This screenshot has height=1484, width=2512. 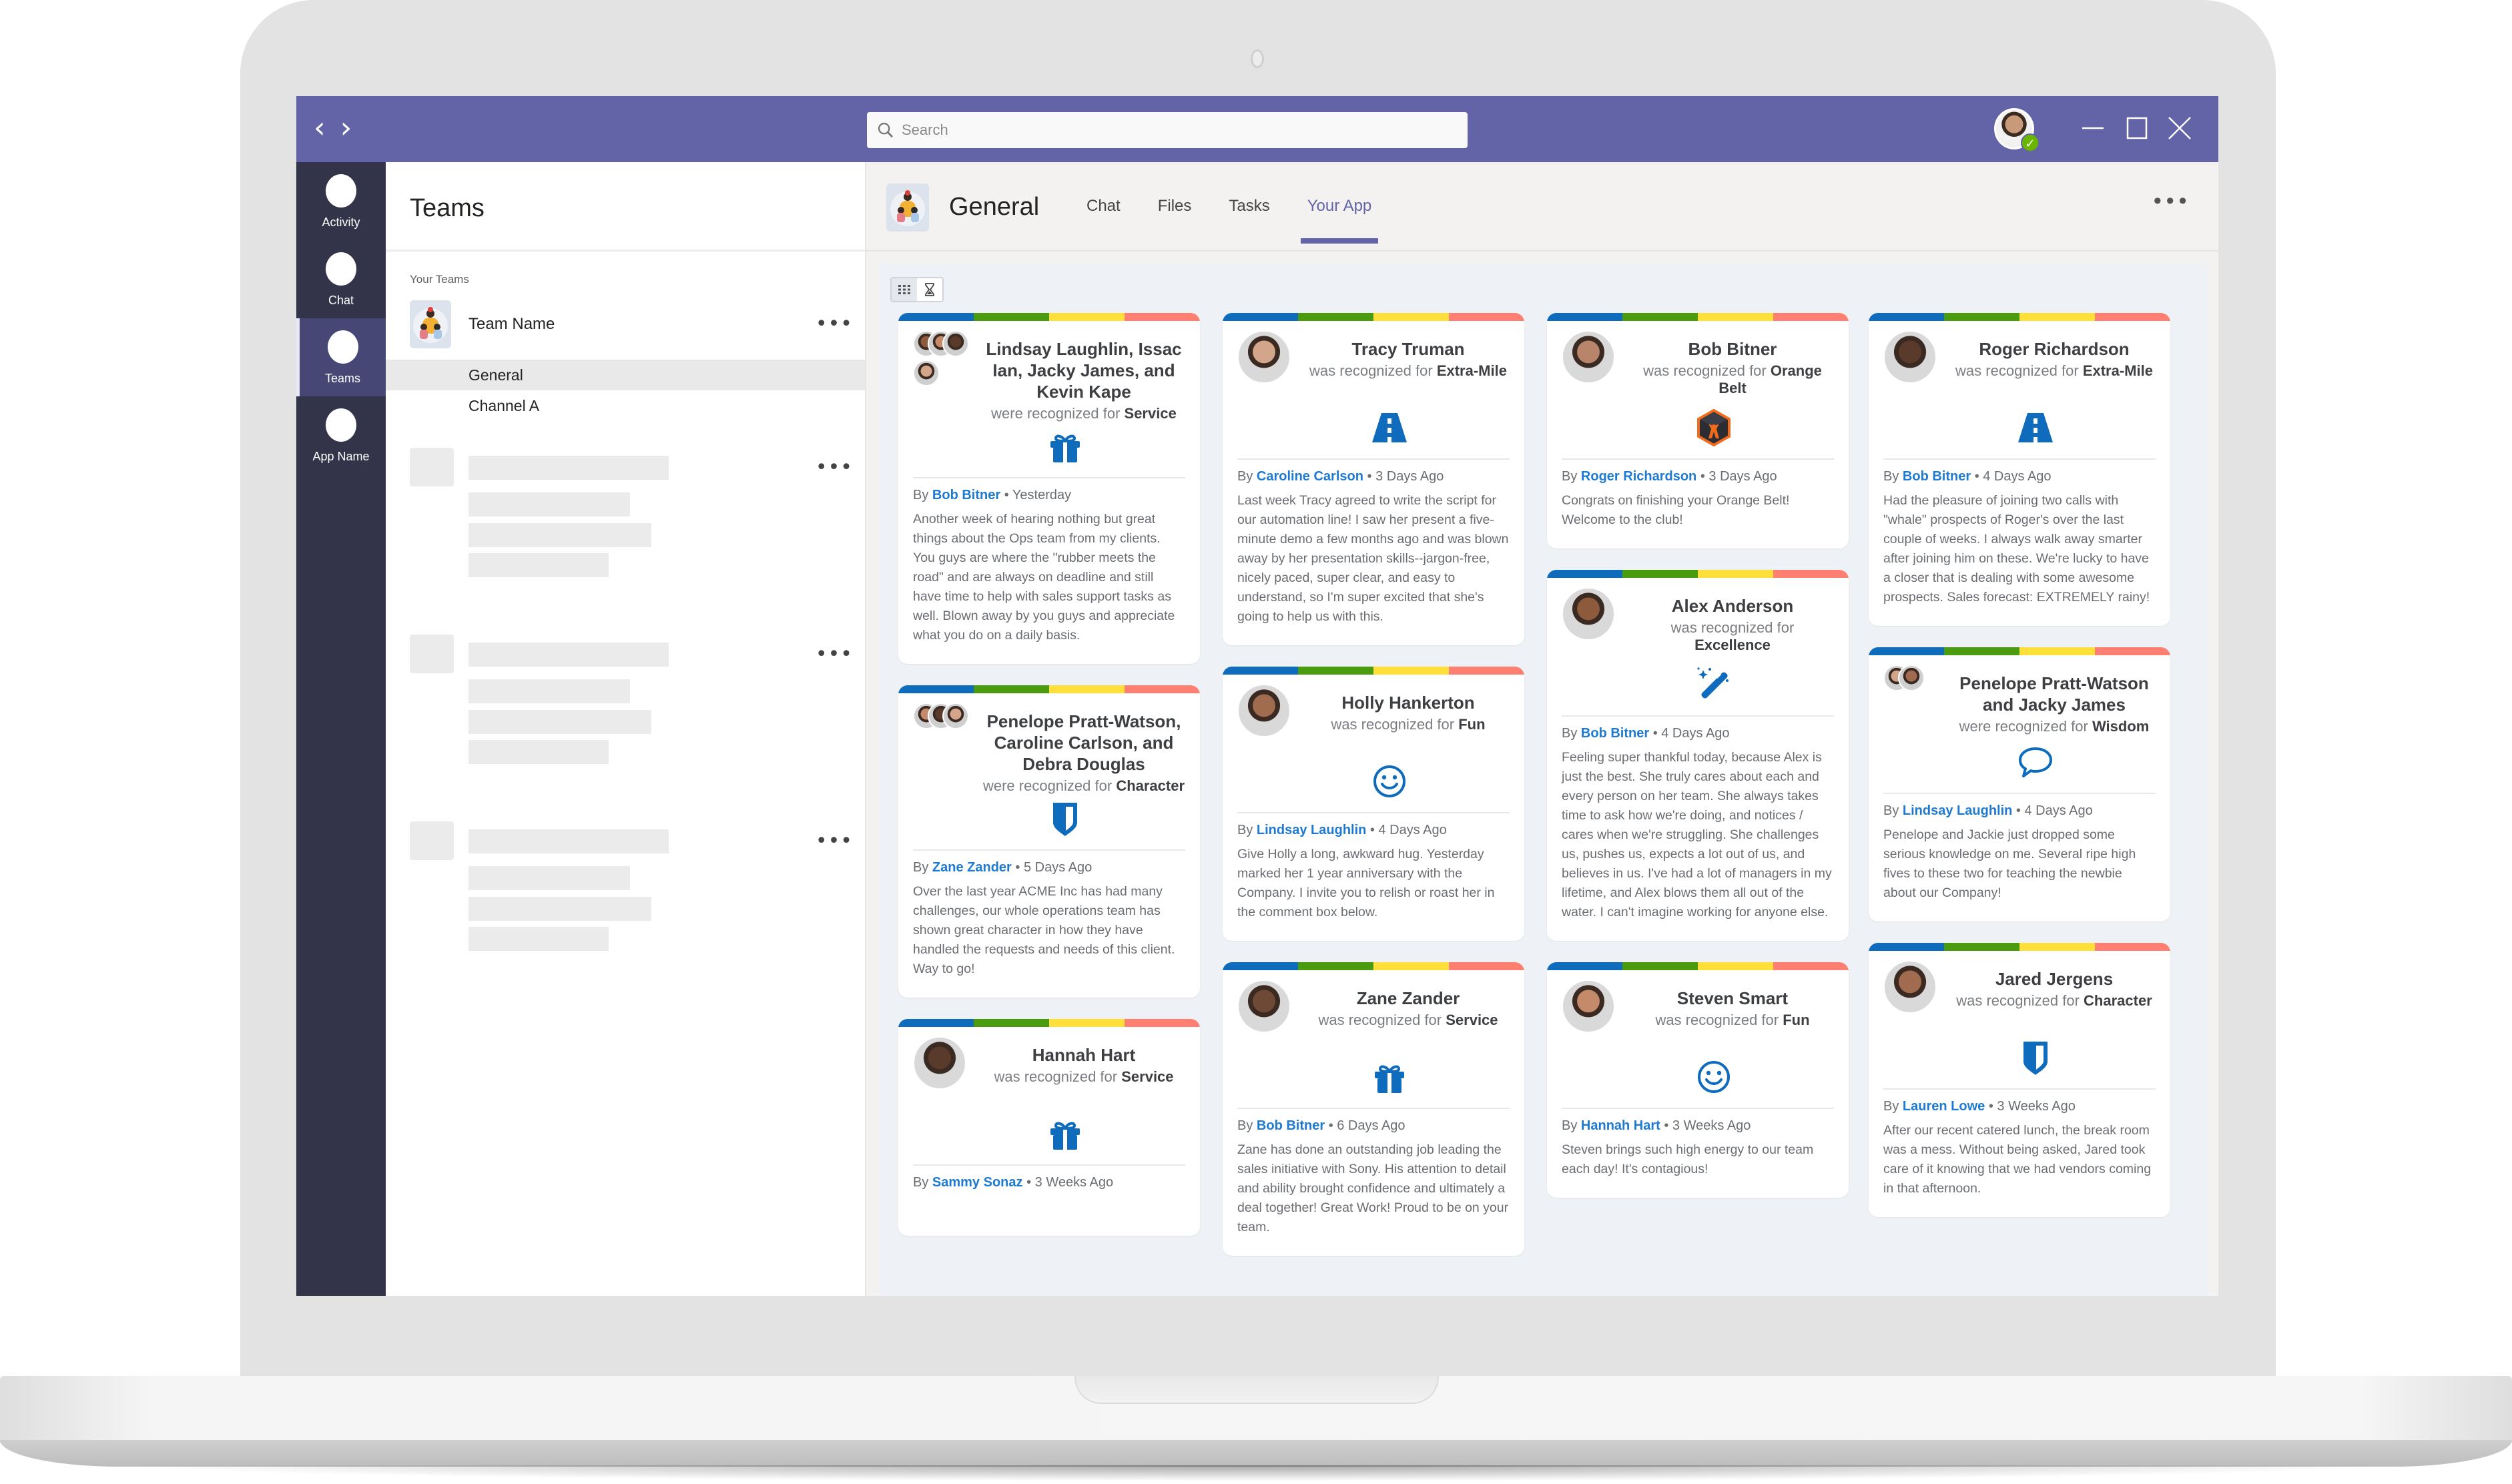 I want to click on channel-item-channel-a: Channel A, so click(x=625, y=405).